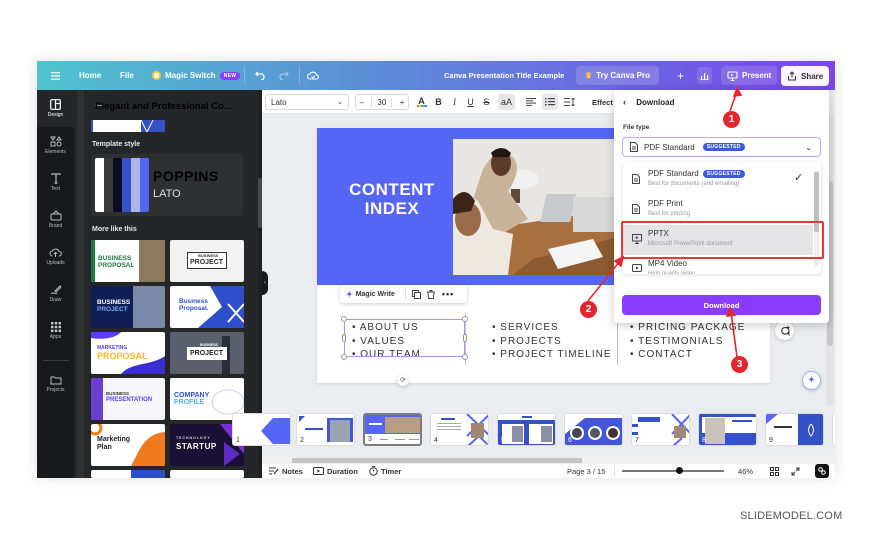 Image resolution: width=870 pixels, height=539 pixels. I want to click on annotation-step-2: 2, so click(588, 309).